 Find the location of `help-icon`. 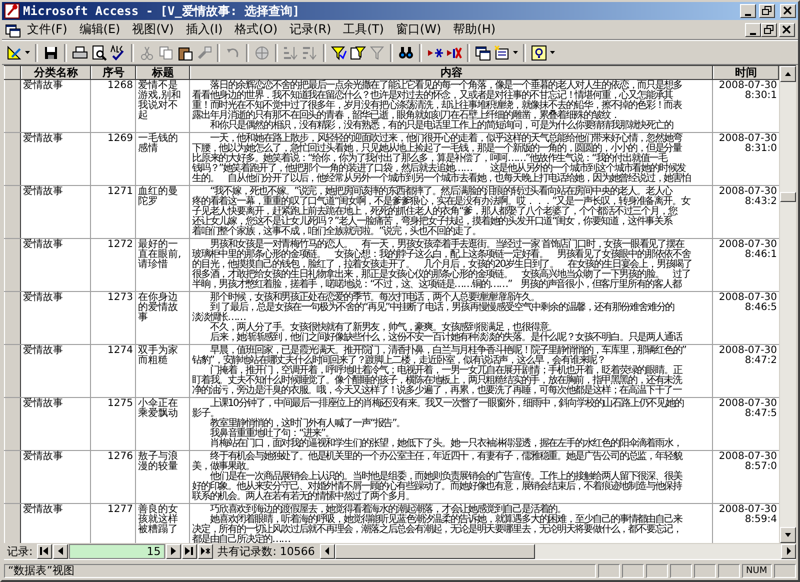

help-icon is located at coordinates (539, 52).